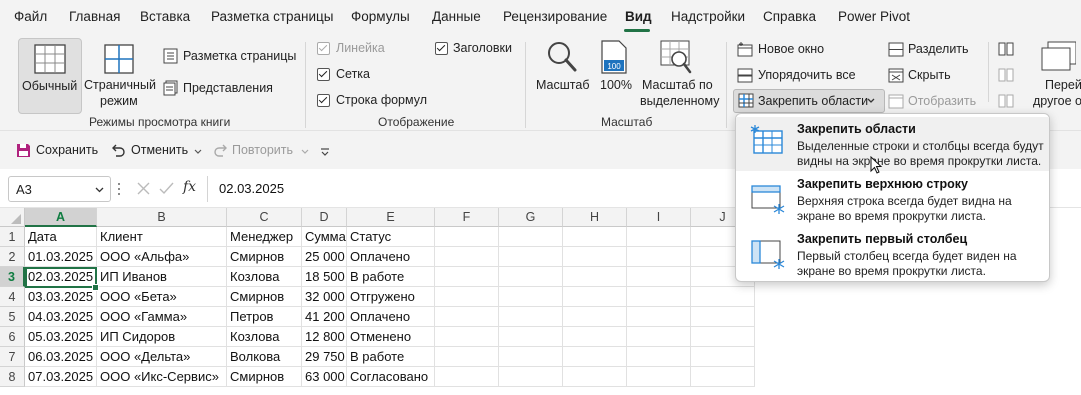 The width and height of the screenshot is (1081, 395). Describe the element at coordinates (324, 257) in the screenshot. I see `cell-d2: 25 000` at that location.